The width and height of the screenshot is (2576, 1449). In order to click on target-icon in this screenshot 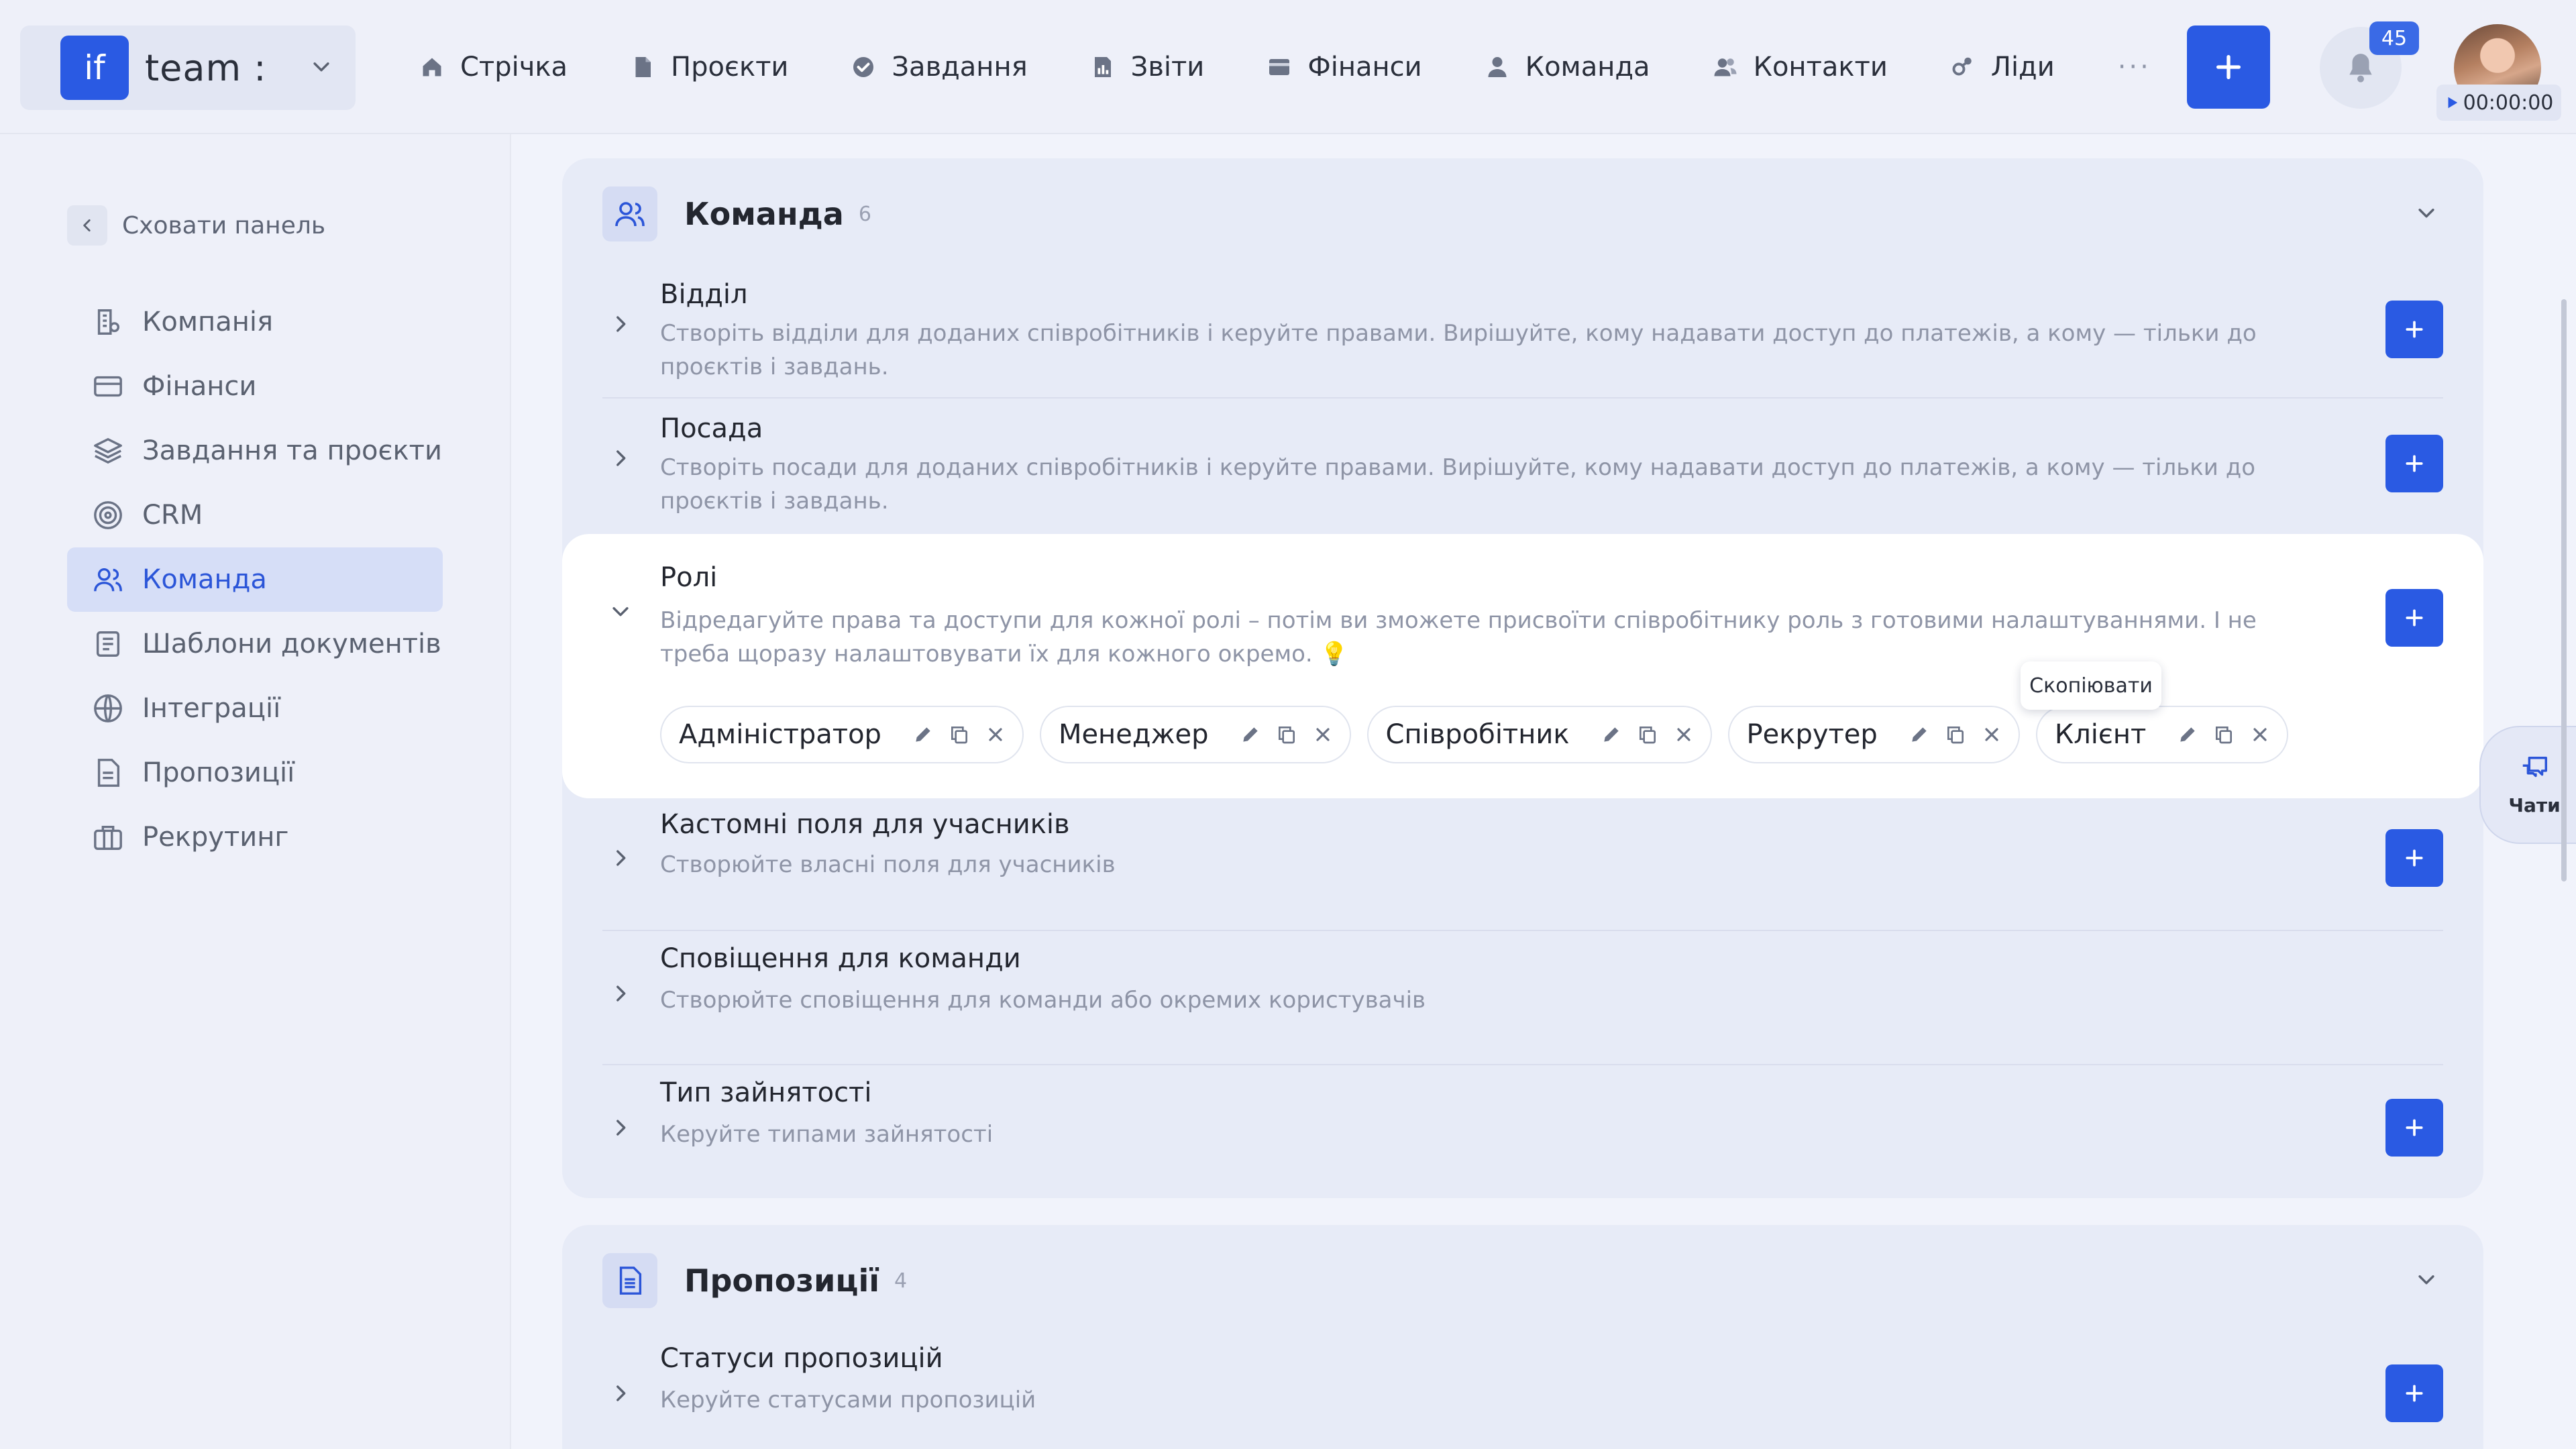, I will do `click(108, 515)`.